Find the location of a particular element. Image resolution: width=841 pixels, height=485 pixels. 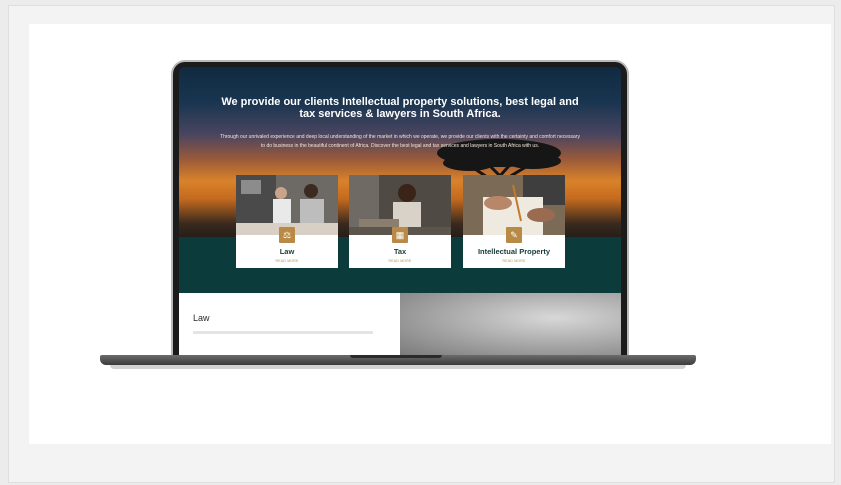

card-title: Law is located at coordinates (287, 251).